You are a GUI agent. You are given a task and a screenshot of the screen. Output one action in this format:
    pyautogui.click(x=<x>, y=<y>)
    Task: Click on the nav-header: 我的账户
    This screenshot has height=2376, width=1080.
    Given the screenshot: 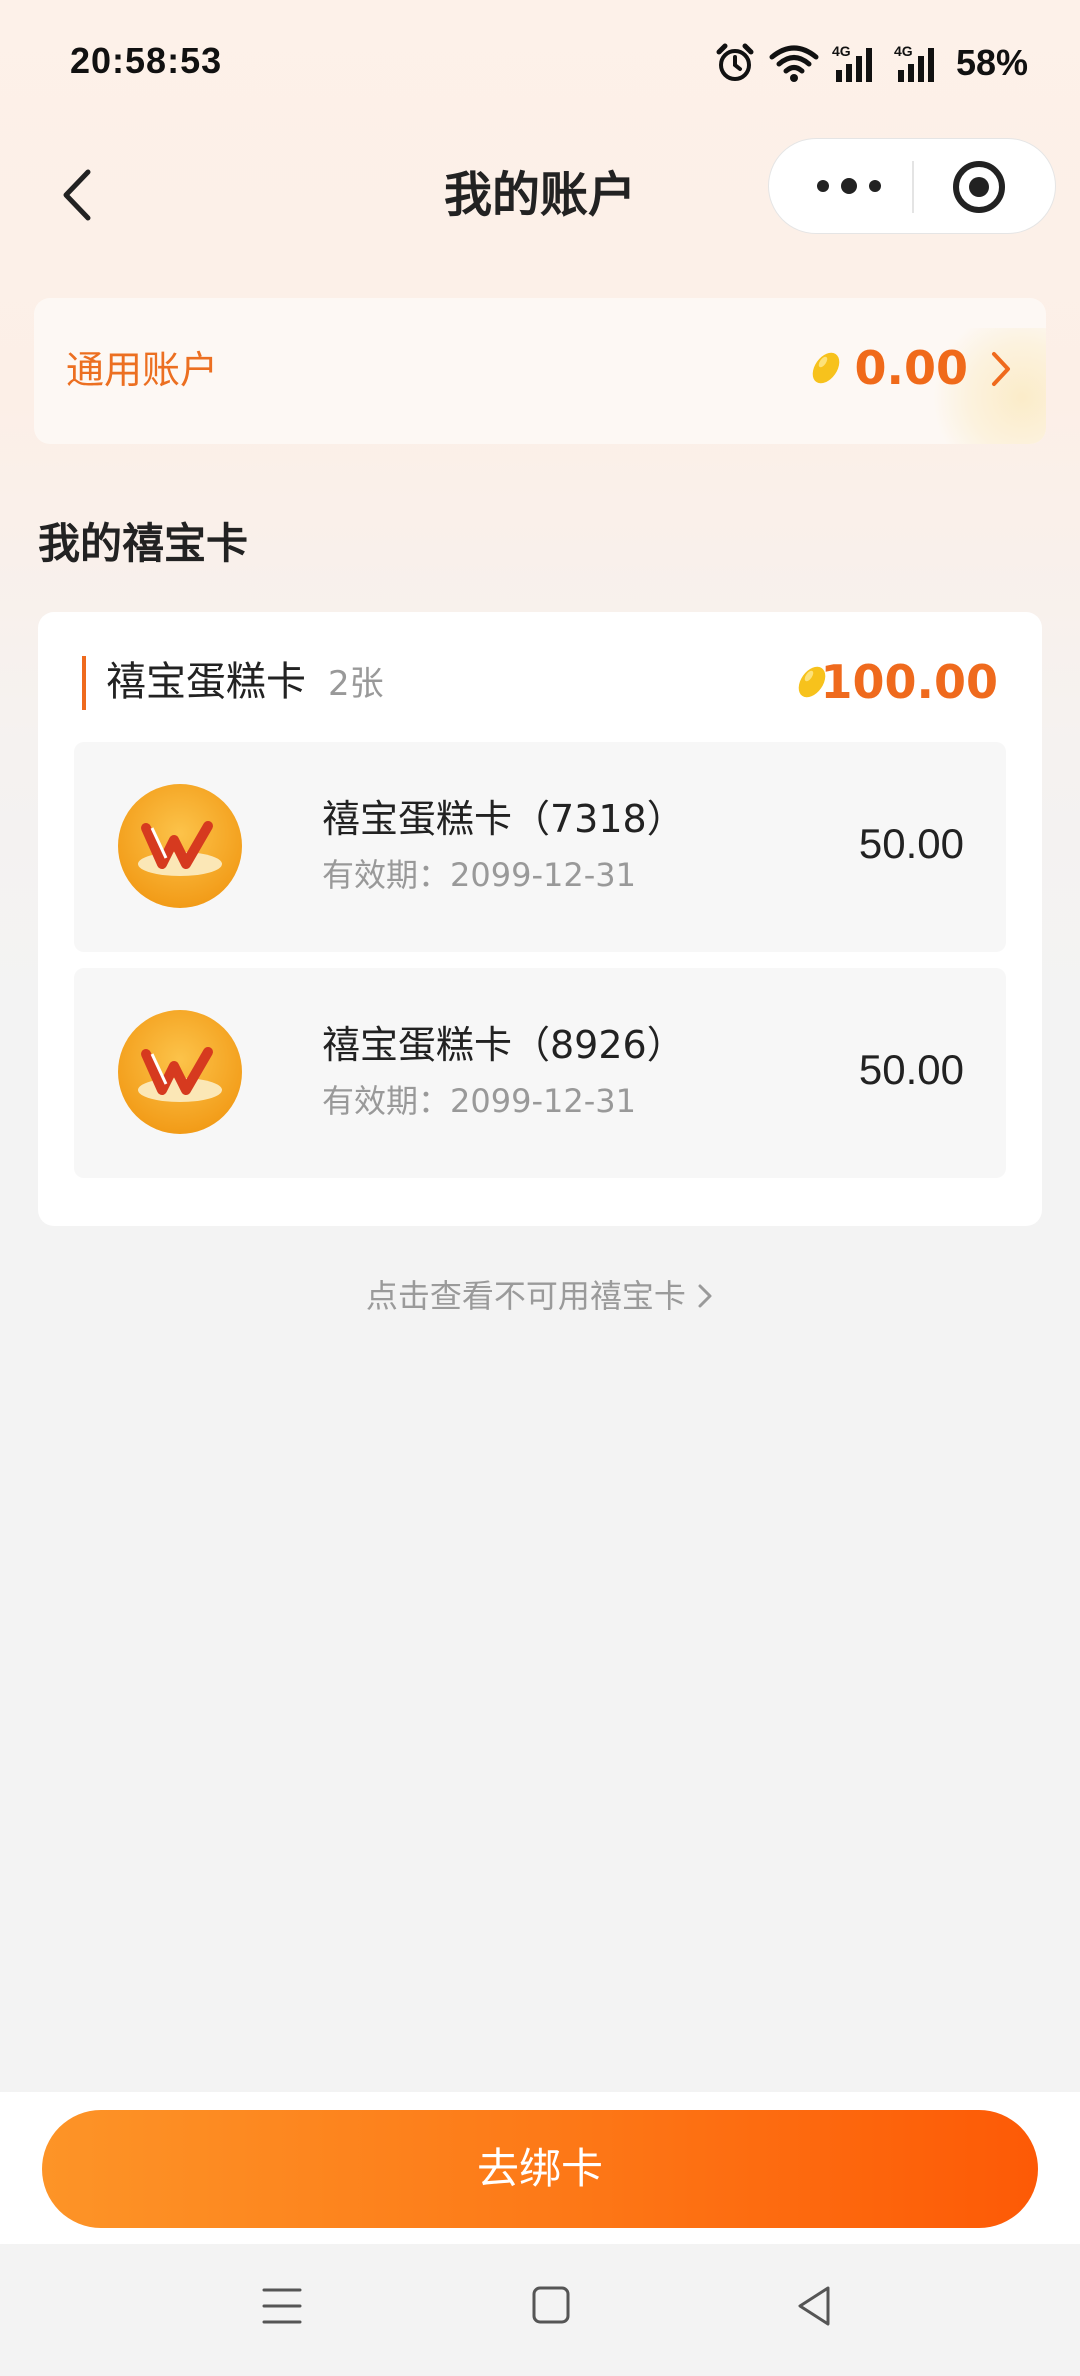 What is the action you would take?
    pyautogui.click(x=540, y=195)
    